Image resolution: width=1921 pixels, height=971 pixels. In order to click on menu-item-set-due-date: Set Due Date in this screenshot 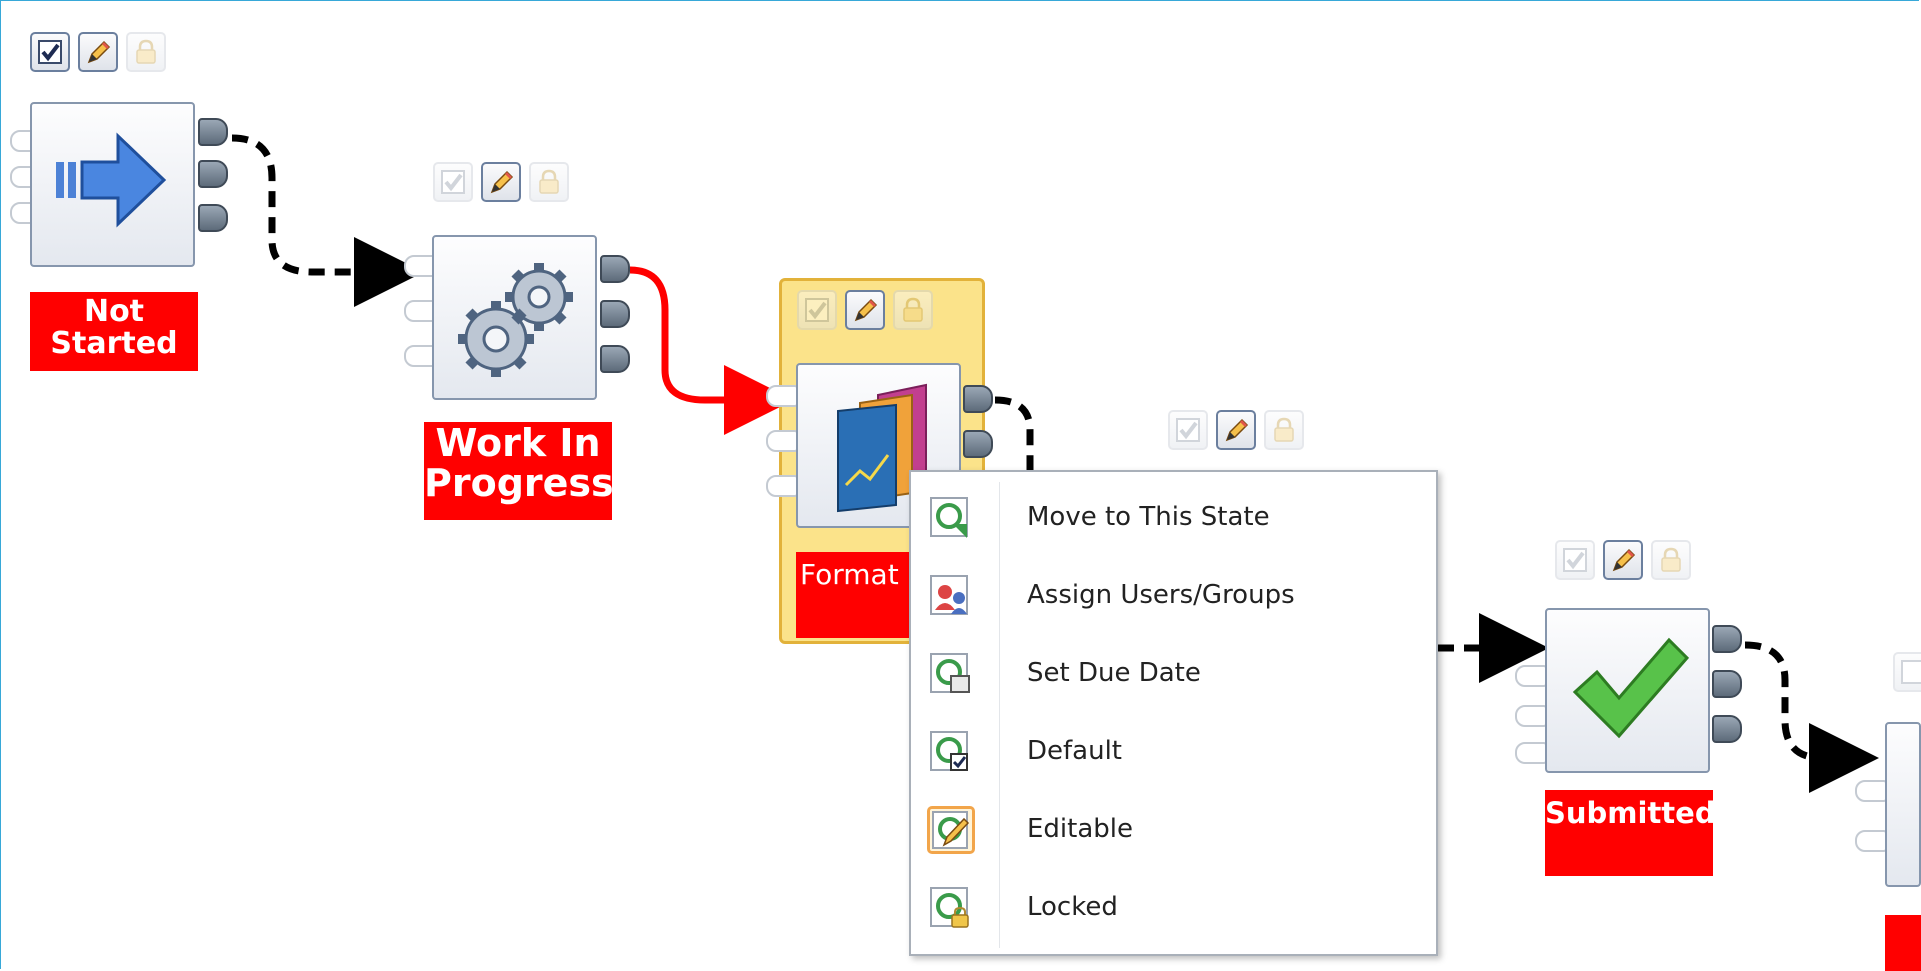, I will do `click(1174, 674)`.